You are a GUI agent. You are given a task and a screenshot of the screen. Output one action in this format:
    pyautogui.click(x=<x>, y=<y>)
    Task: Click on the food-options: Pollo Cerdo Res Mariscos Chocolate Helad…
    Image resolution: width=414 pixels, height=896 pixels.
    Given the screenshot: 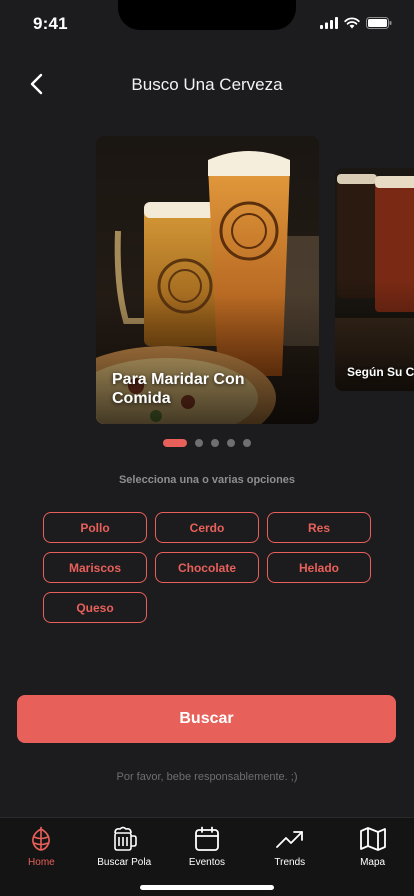 What is the action you would take?
    pyautogui.click(x=207, y=567)
    